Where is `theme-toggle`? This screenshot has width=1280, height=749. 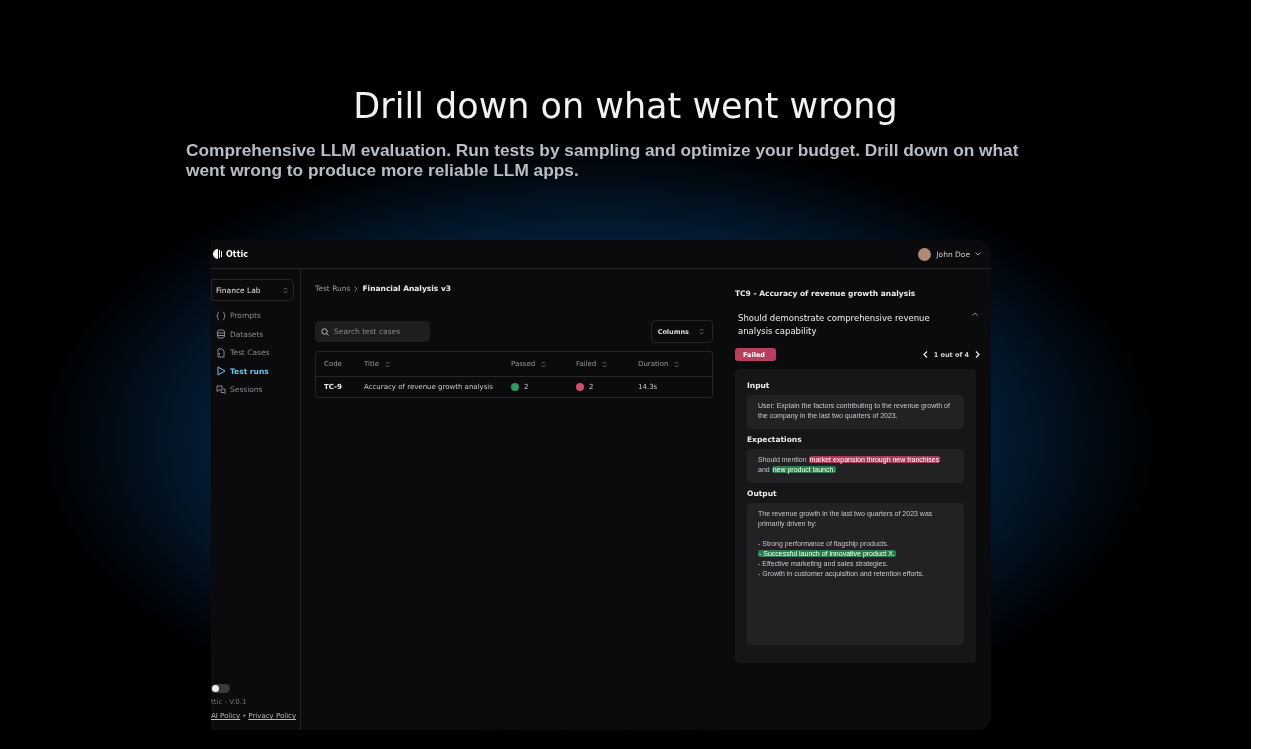
theme-toggle is located at coordinates (220, 688).